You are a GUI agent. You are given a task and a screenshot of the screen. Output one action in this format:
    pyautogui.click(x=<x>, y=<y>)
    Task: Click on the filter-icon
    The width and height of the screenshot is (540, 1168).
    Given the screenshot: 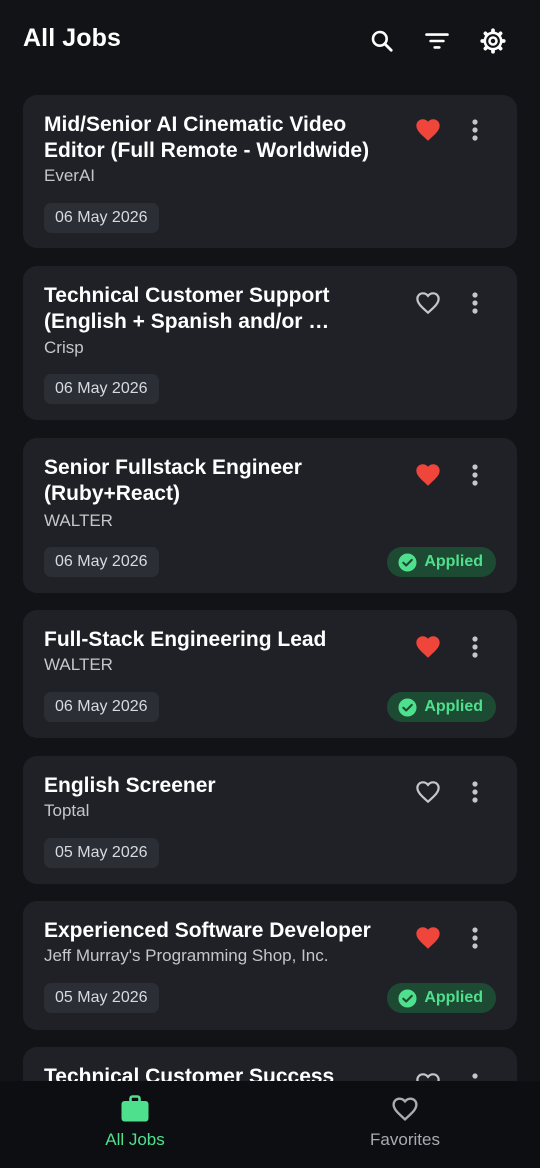 What is the action you would take?
    pyautogui.click(x=437, y=41)
    